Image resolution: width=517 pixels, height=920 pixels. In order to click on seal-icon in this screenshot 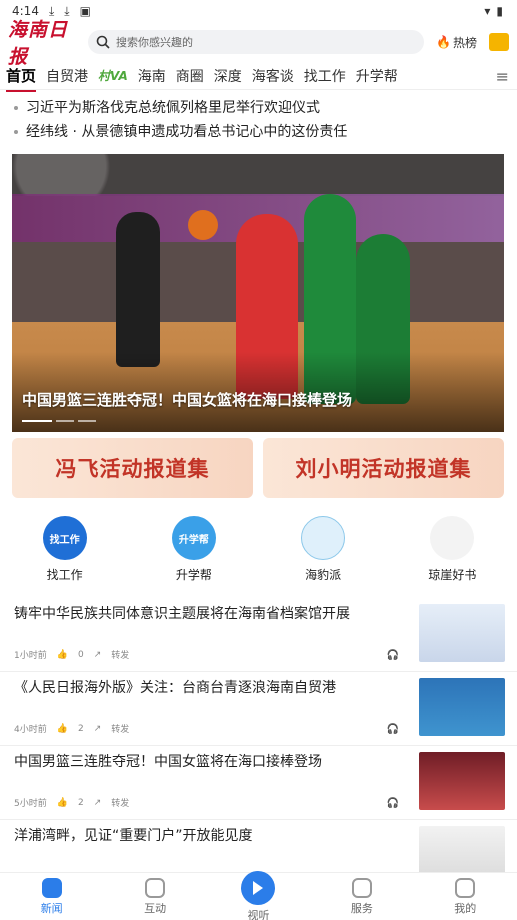, I will do `click(323, 538)`.